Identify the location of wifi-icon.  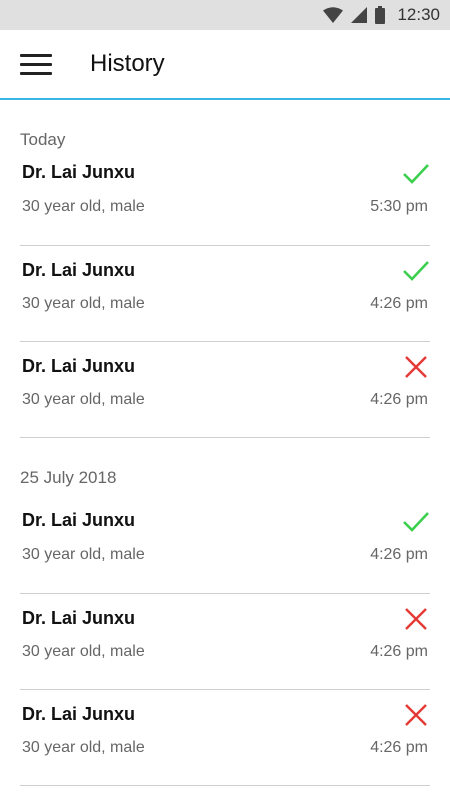
(333, 15).